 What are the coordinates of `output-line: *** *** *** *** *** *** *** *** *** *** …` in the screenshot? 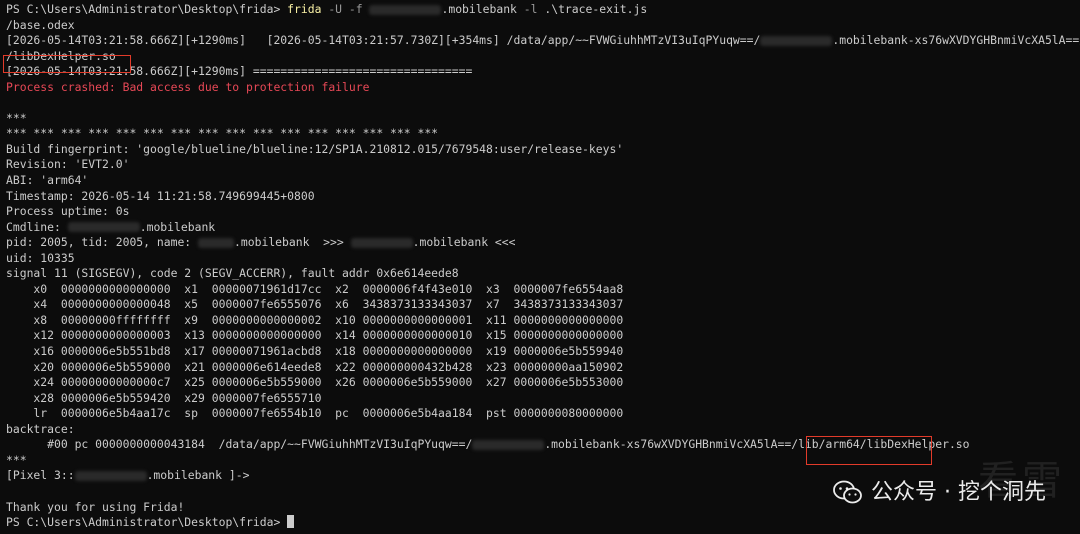 It's located at (222, 133).